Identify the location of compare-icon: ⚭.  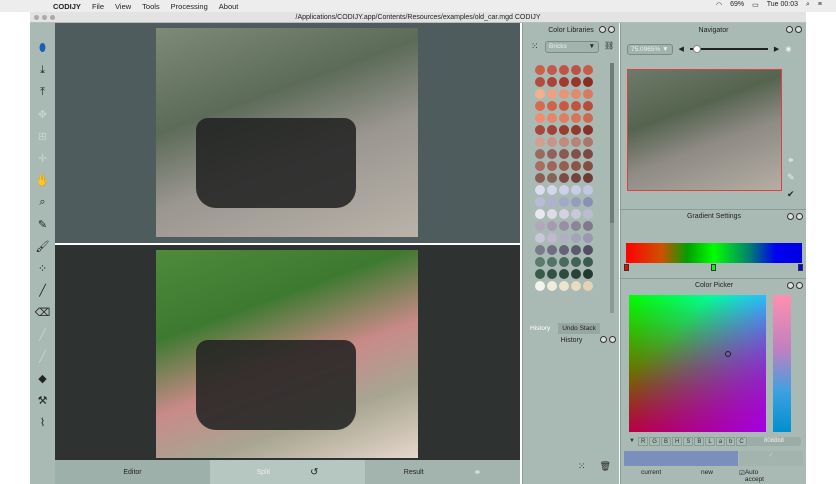
(478, 472).